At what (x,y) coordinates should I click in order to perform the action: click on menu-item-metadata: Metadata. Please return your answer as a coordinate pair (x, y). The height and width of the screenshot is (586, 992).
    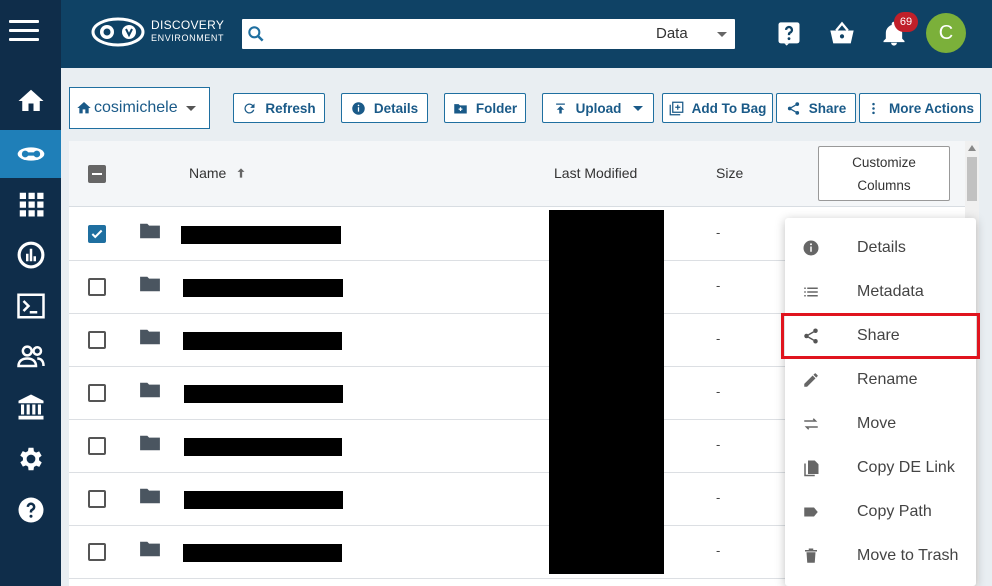
    Looking at the image, I should click on (880, 292).